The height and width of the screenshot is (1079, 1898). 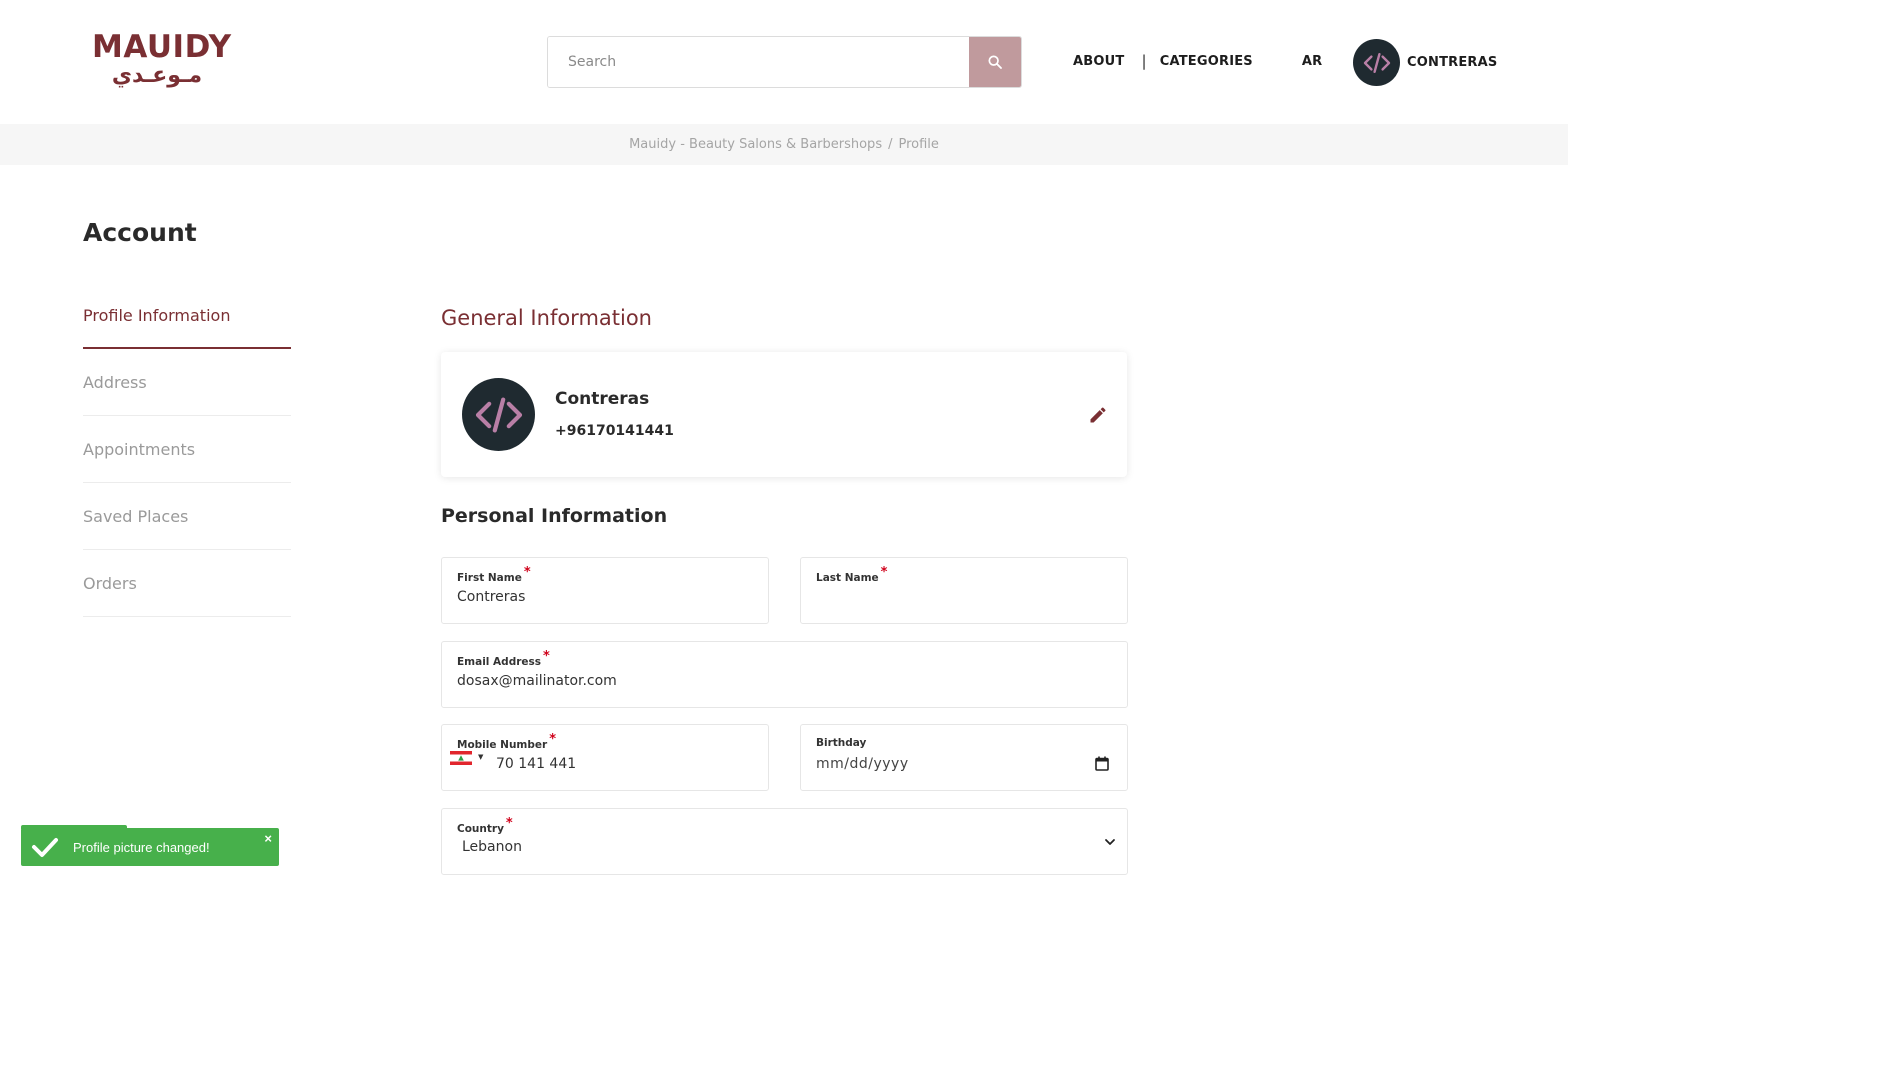 I want to click on country-label: Country *, so click(x=485, y=825).